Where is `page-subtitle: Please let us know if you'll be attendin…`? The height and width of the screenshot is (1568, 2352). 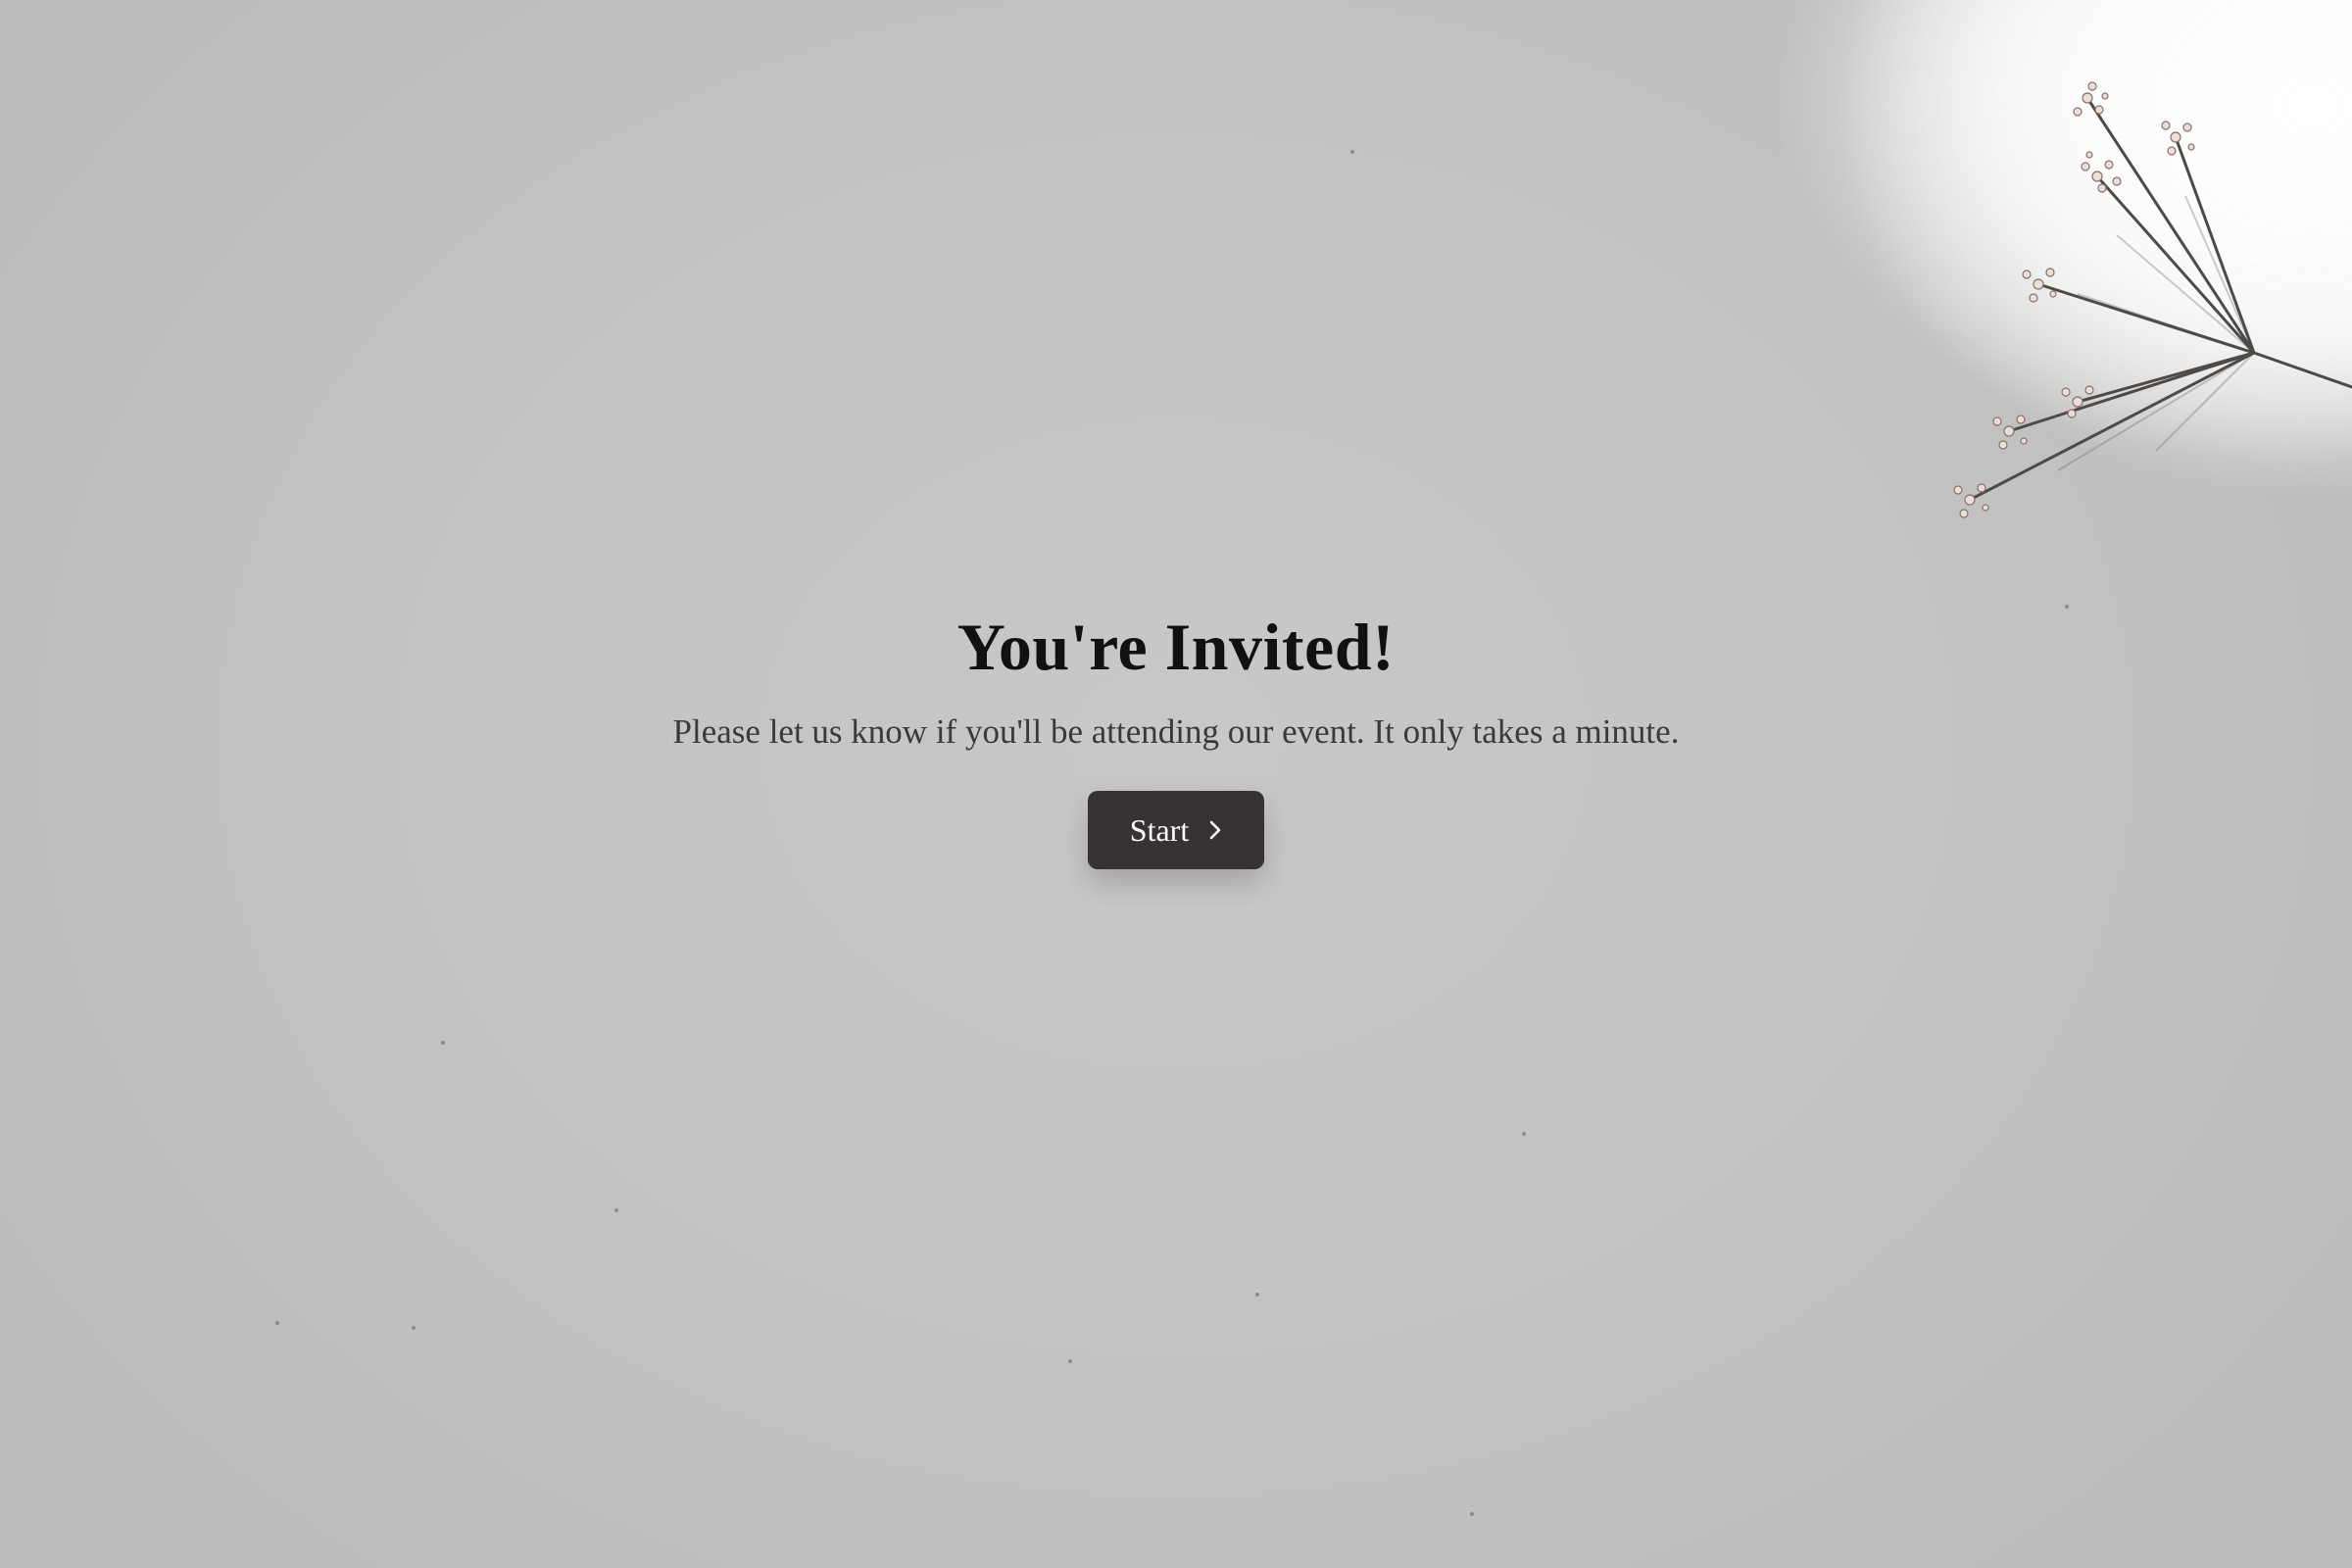 page-subtitle: Please let us know if you'll be attendin… is located at coordinates (1176, 731).